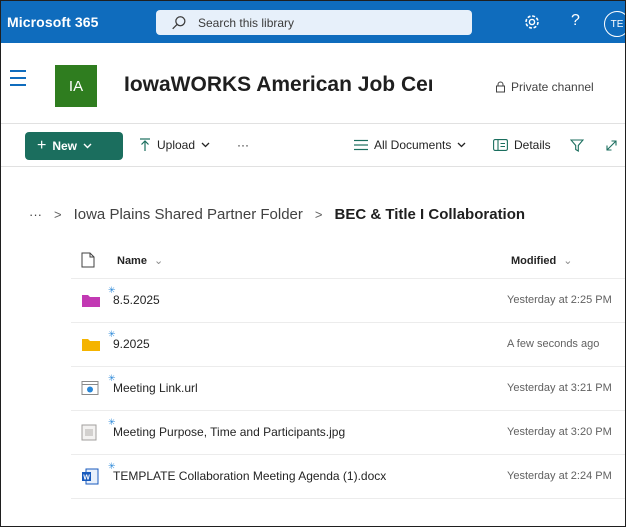 Image resolution: width=626 pixels, height=527 pixels. What do you see at coordinates (611, 145) in the screenshot?
I see `expand-icon` at bounding box center [611, 145].